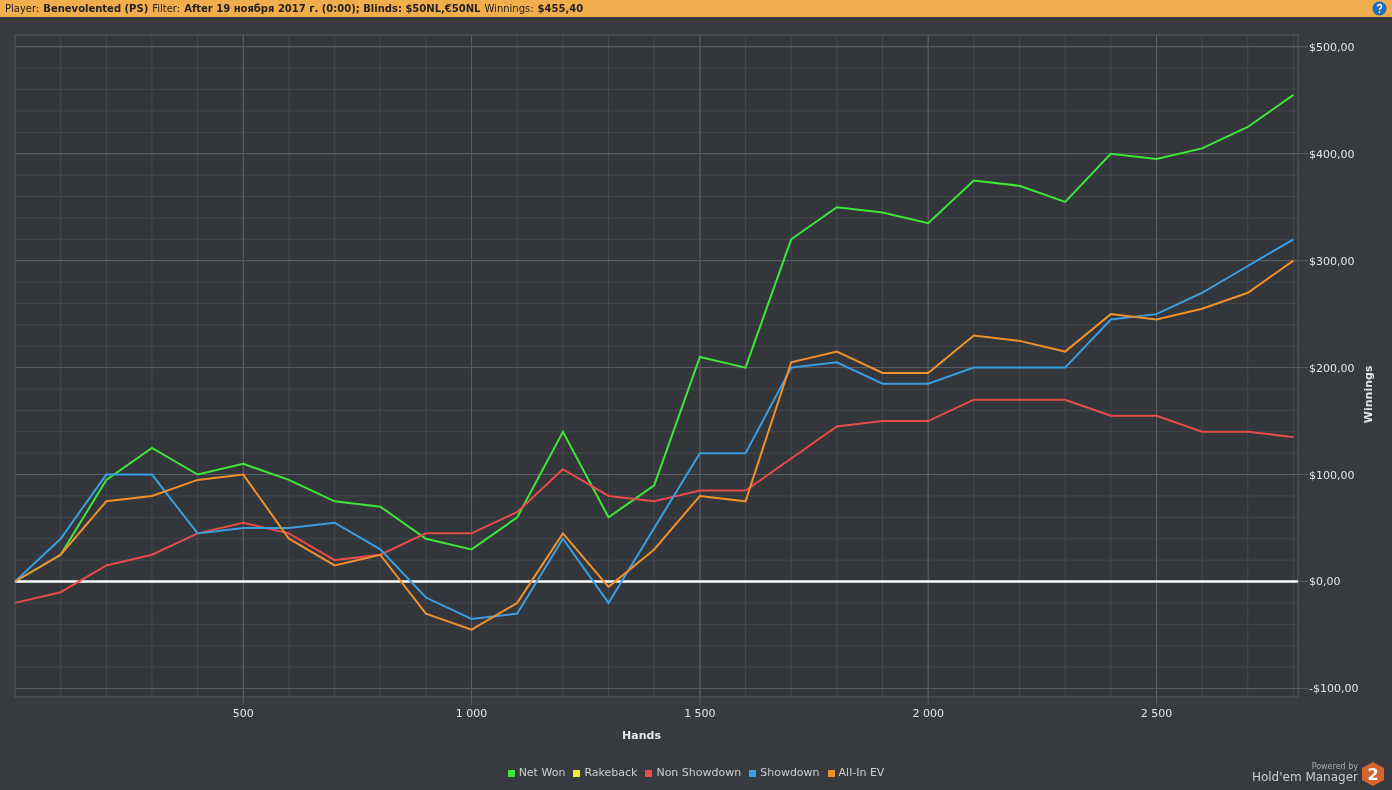  Describe the element at coordinates (1332, 261) in the screenshot. I see `y-tick-label: $300,00` at that location.